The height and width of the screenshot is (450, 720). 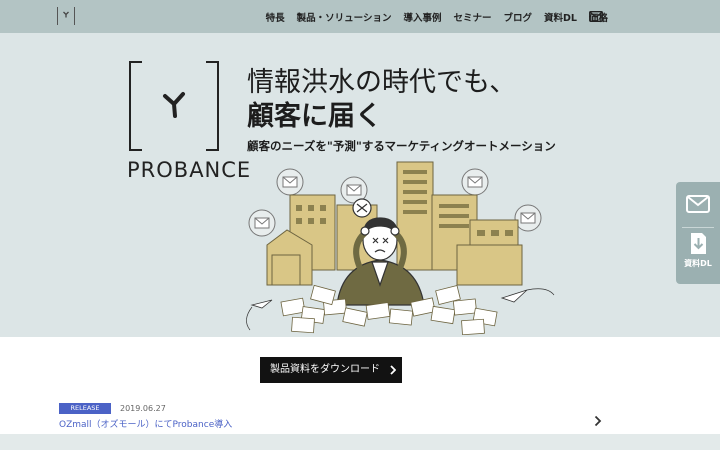 I want to click on brand-logo-icon, so click(x=174, y=106).